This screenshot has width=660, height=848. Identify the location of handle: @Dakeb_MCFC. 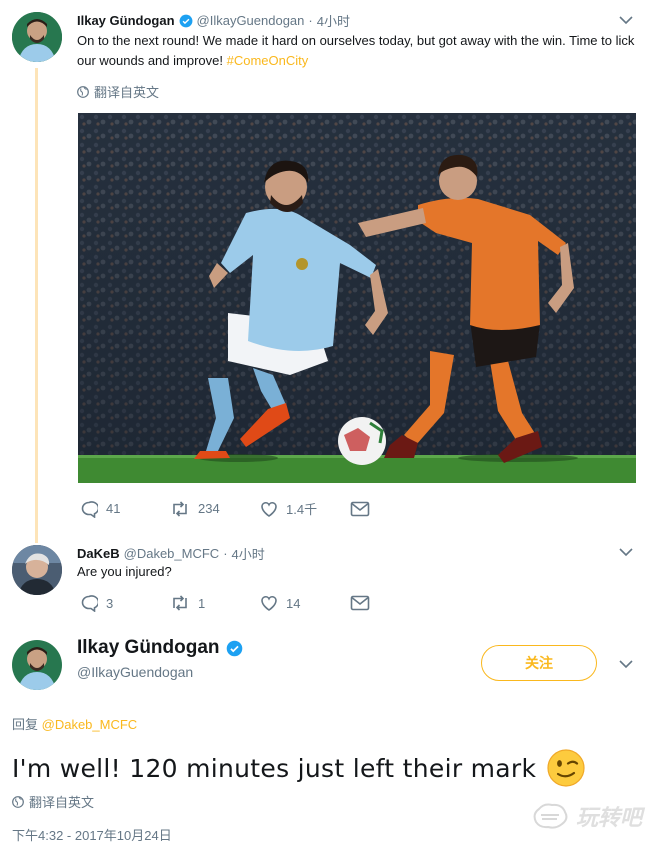
(172, 553).